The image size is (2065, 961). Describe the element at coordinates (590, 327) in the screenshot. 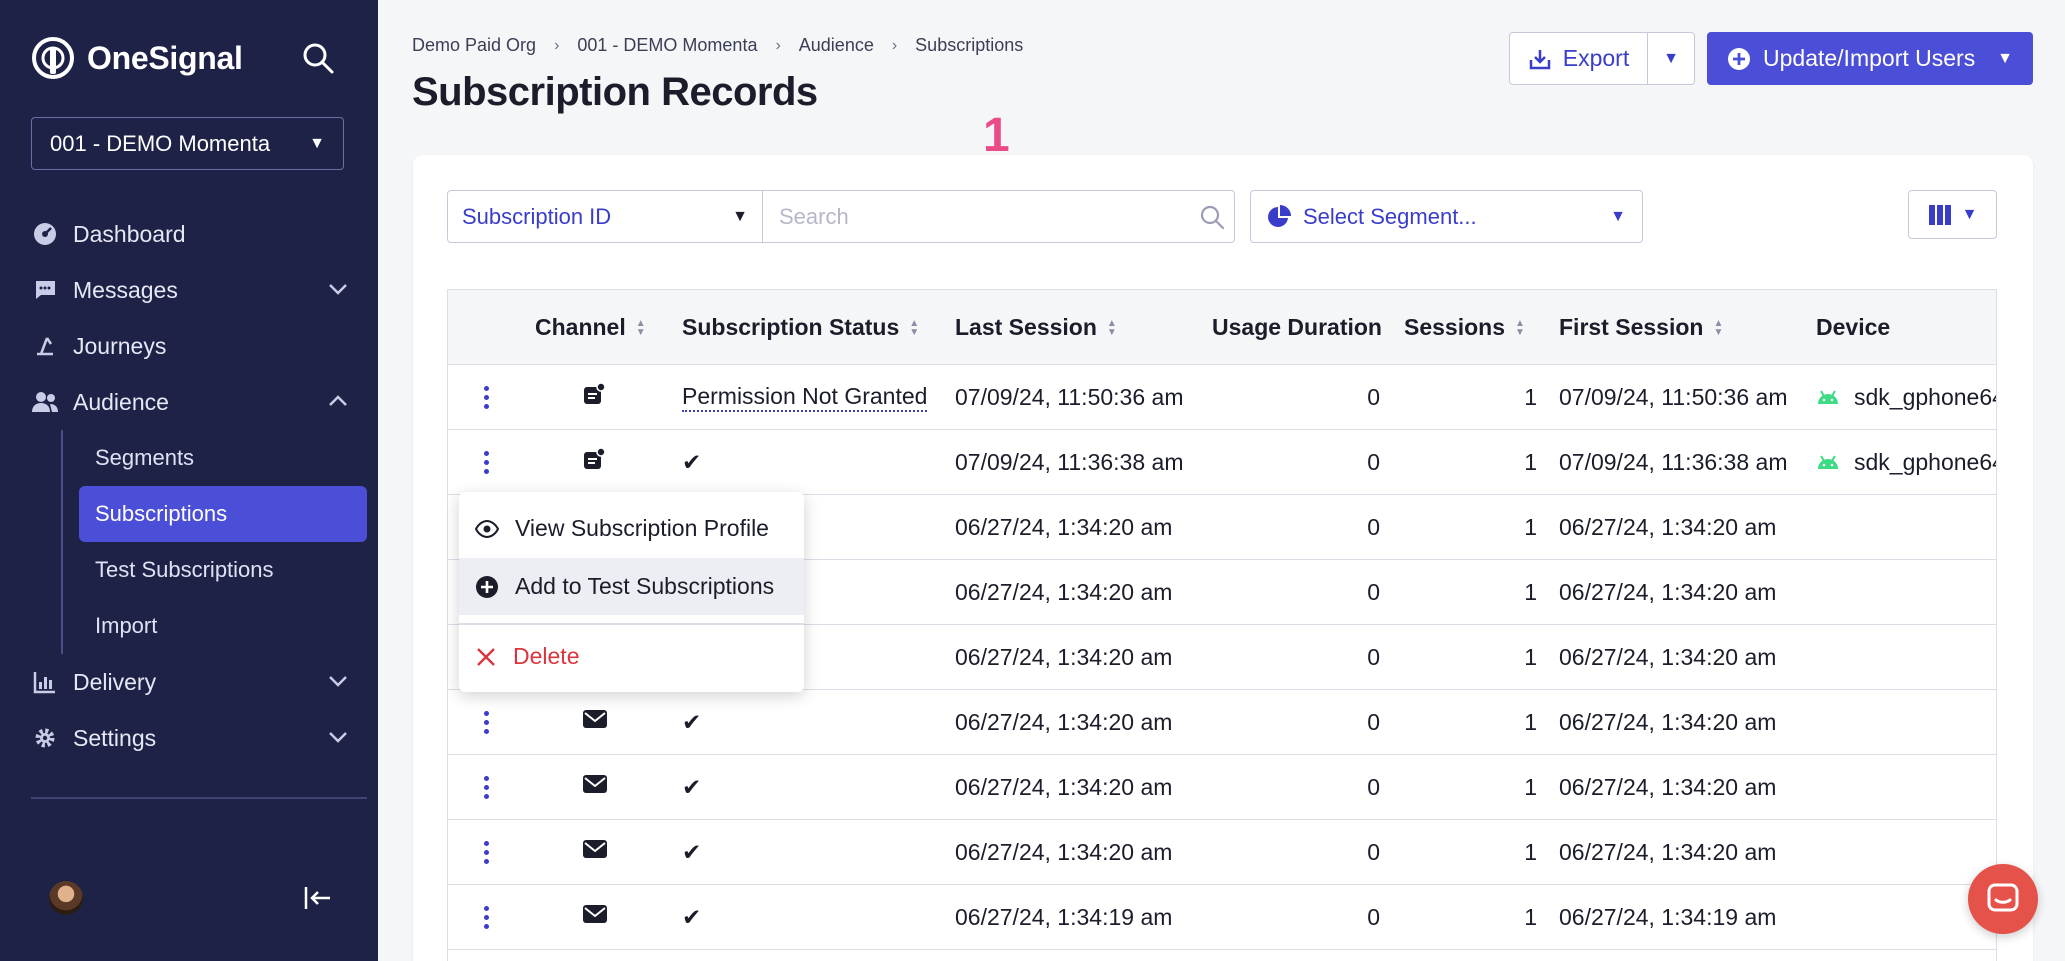

I see `column-header-channel: Channel ▲ ▼` at that location.